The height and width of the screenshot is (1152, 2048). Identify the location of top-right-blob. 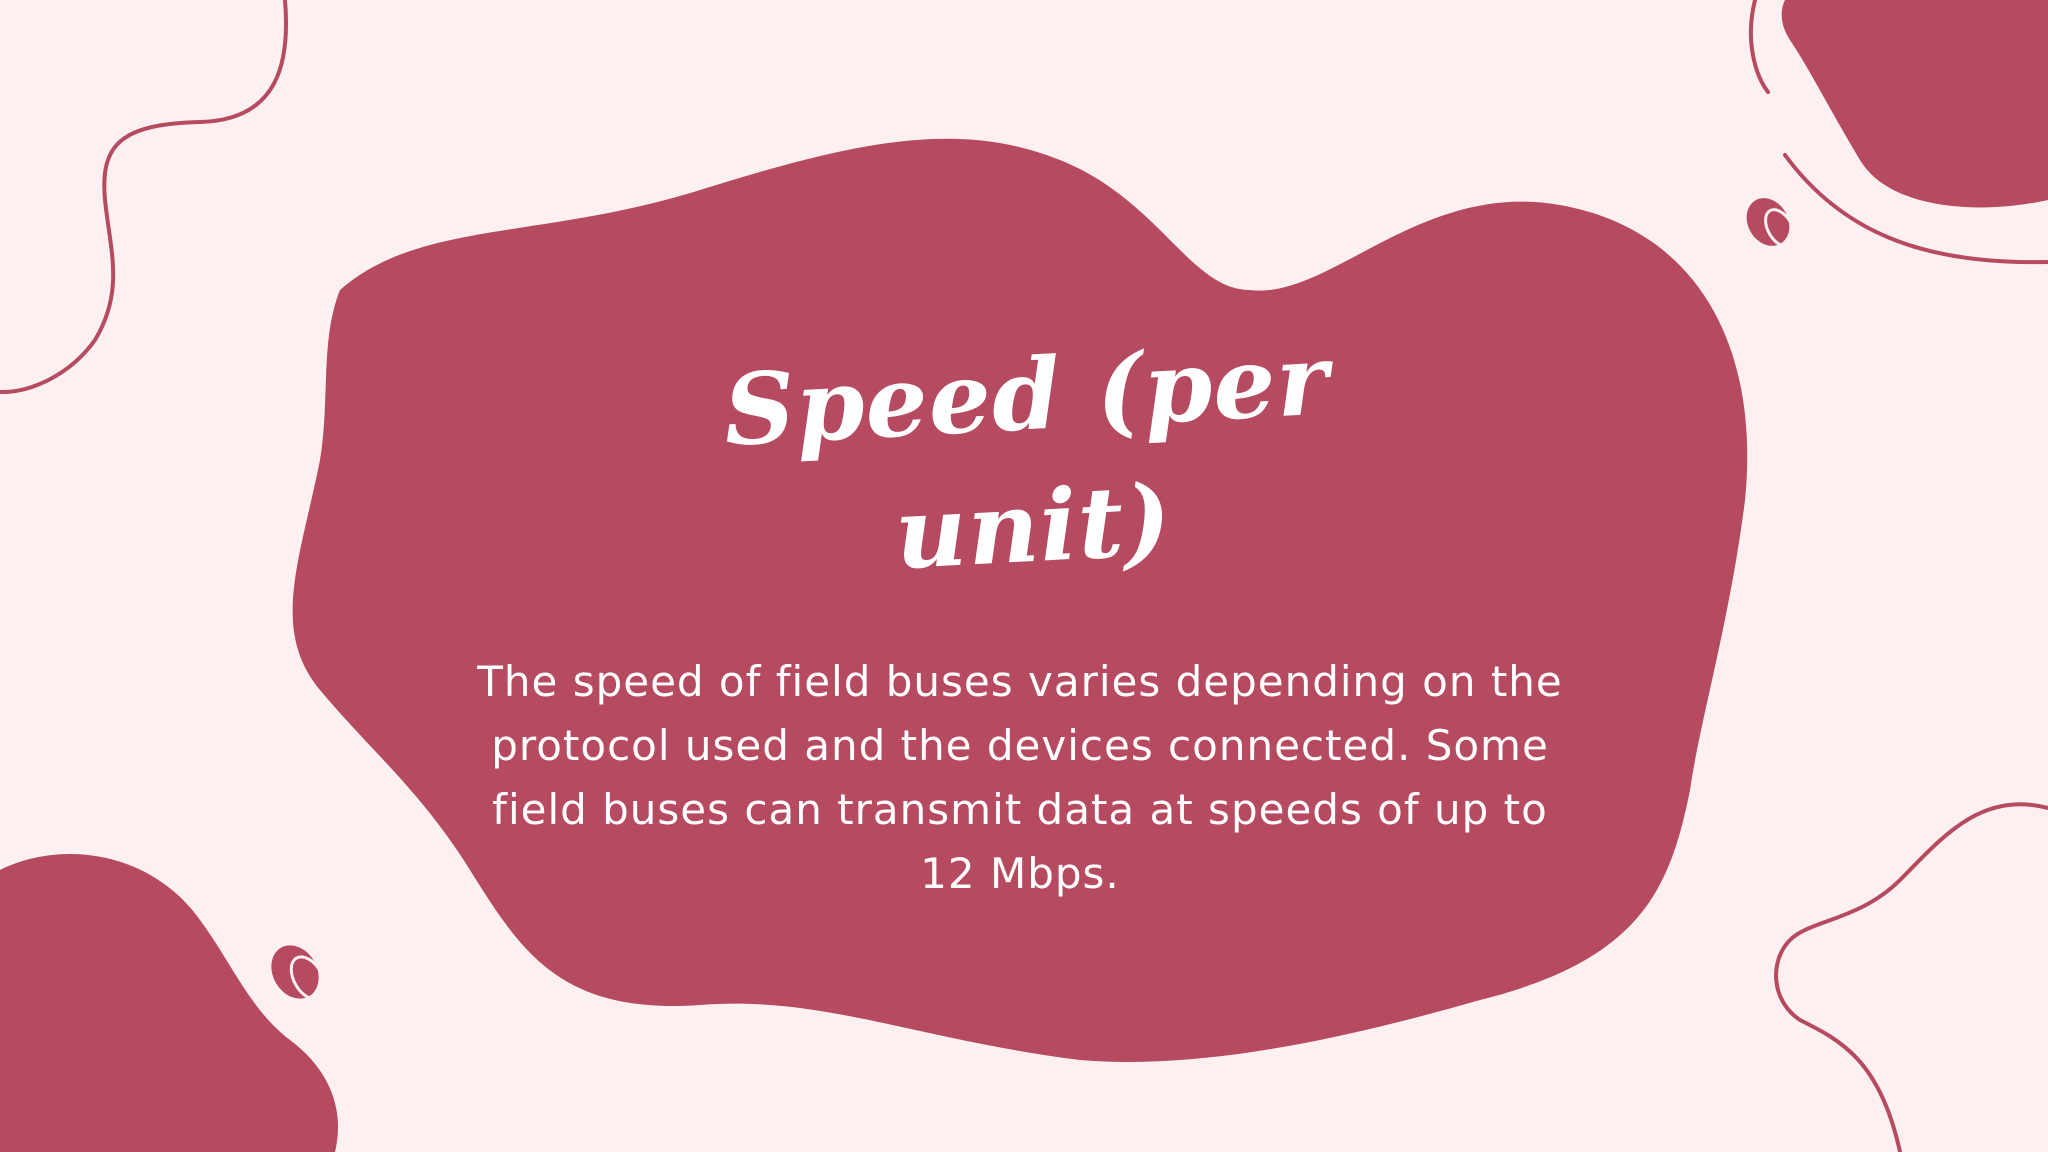
(1914, 104).